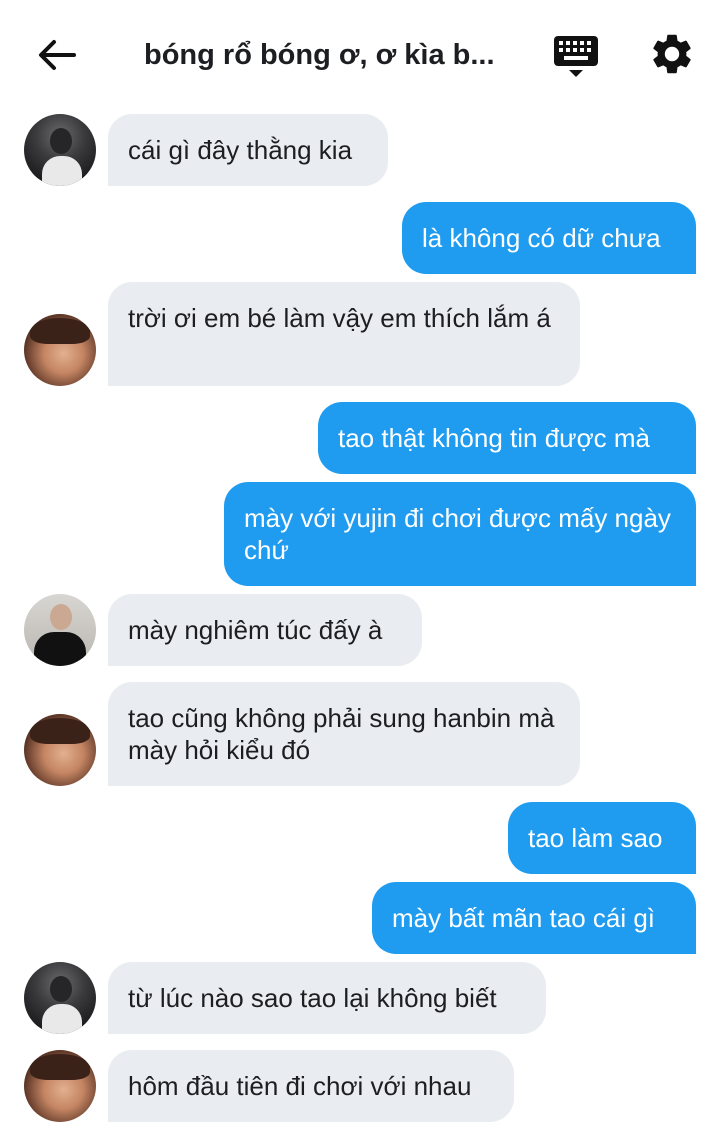 The width and height of the screenshot is (720, 1126). What do you see at coordinates (311, 1086) in the screenshot?
I see `message-bubble-incoming: hôm đầu tiên đi chơi với nhau` at bounding box center [311, 1086].